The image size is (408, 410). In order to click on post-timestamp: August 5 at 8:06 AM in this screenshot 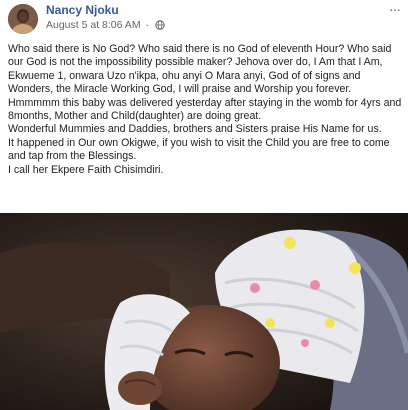, I will do `click(93, 25)`.